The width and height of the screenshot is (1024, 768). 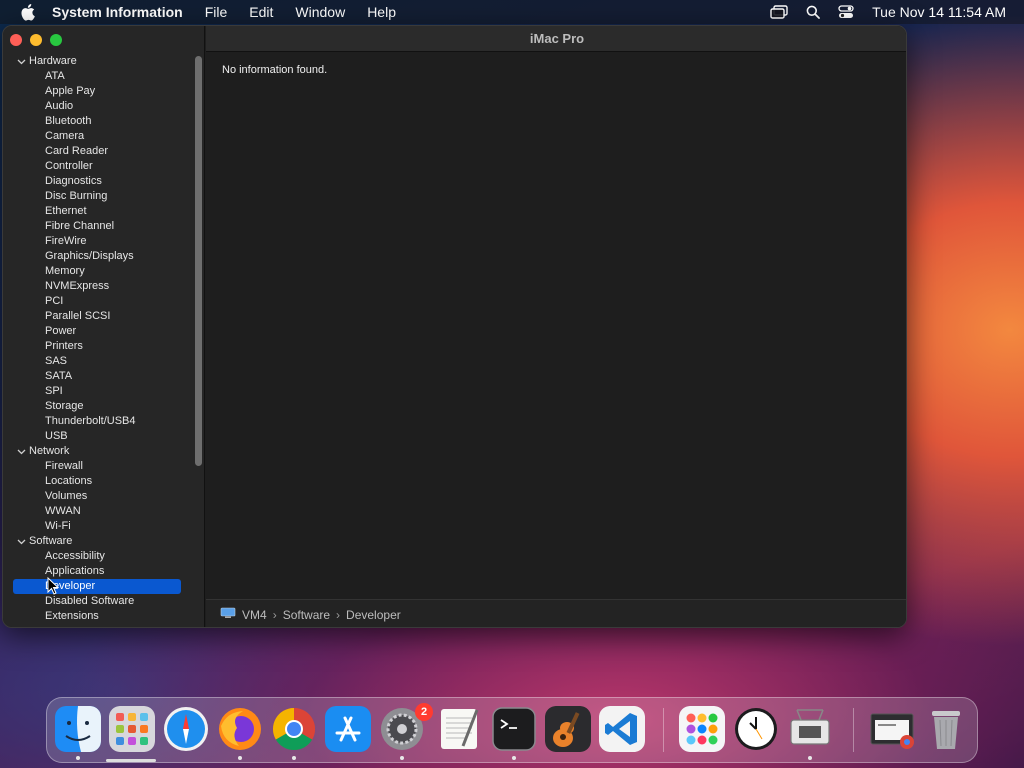 What do you see at coordinates (556, 613) in the screenshot?
I see `path-bar: VM4 › Software › Developer` at bounding box center [556, 613].